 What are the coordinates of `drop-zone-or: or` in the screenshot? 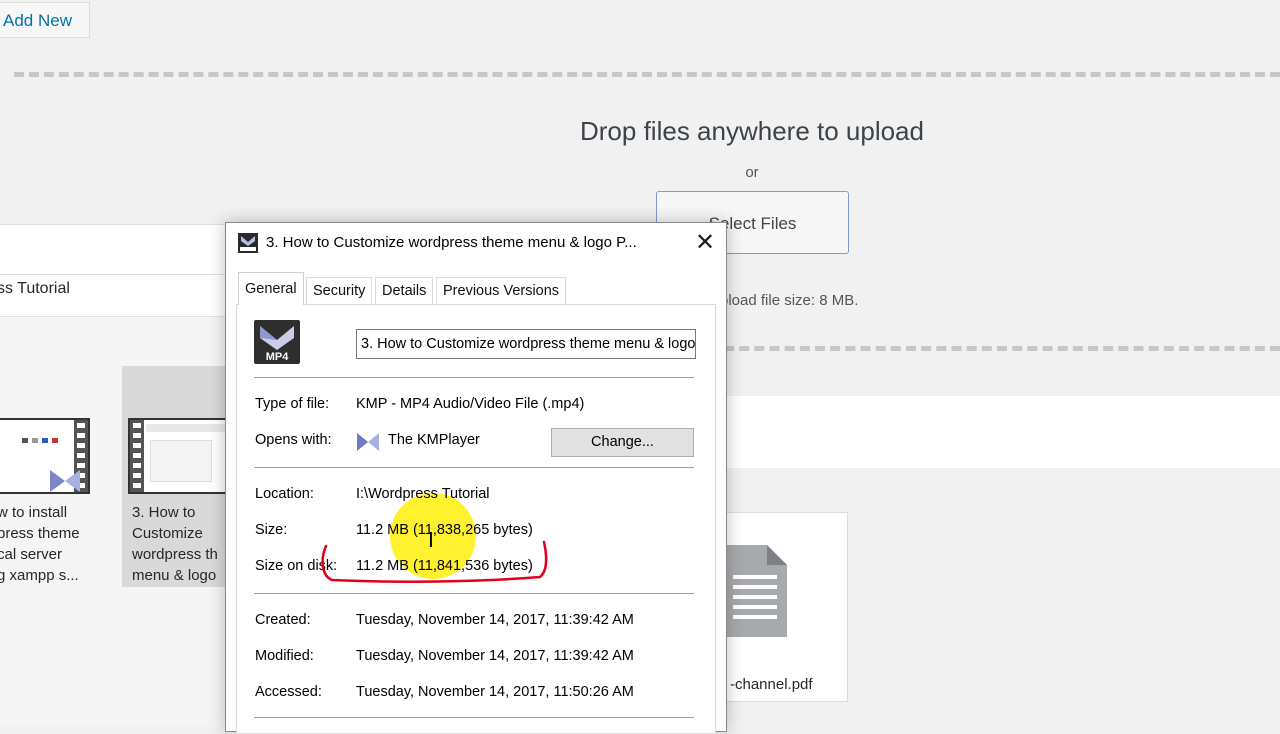 It's located at (752, 172).